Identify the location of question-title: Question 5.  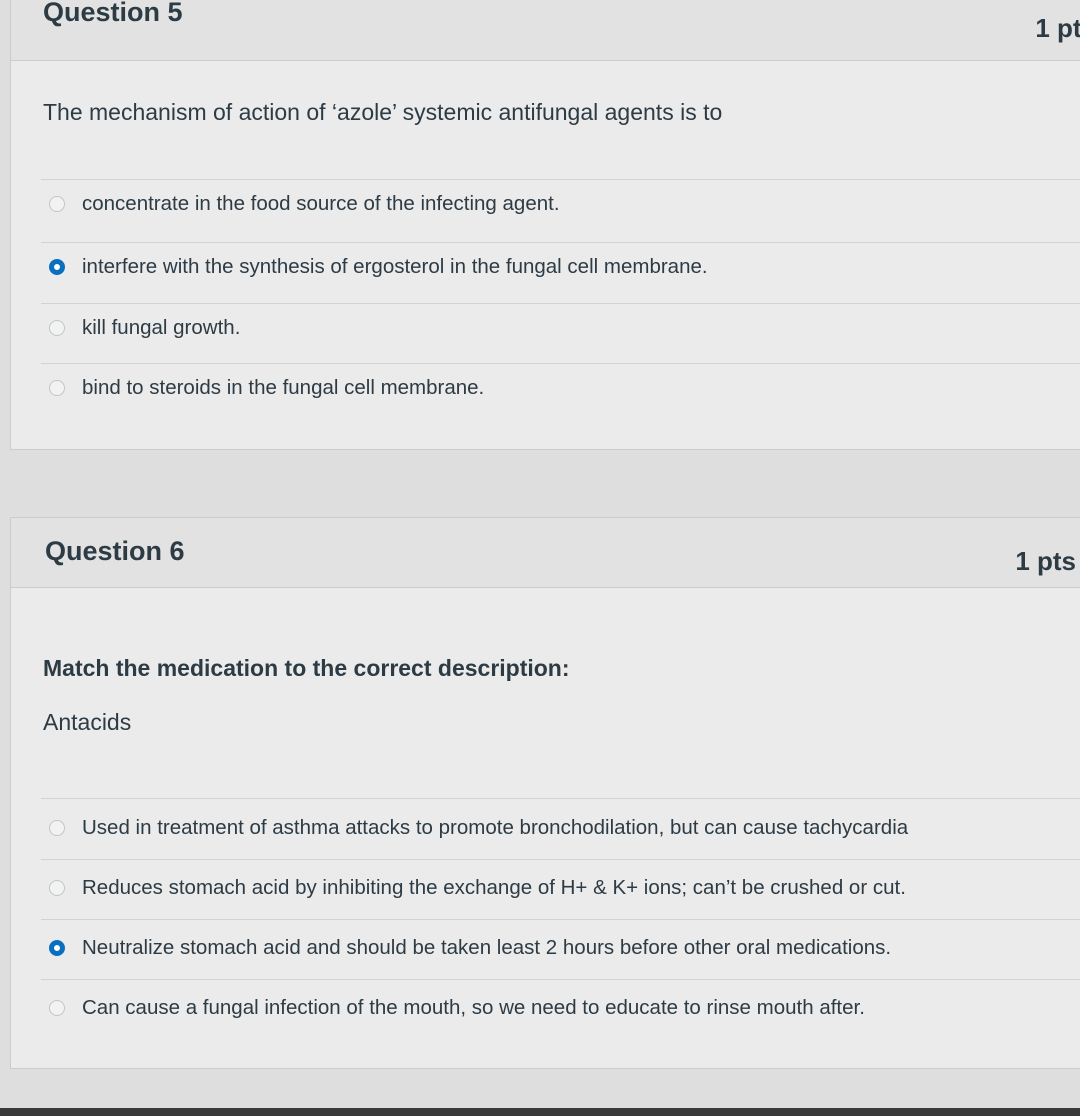
(113, 13).